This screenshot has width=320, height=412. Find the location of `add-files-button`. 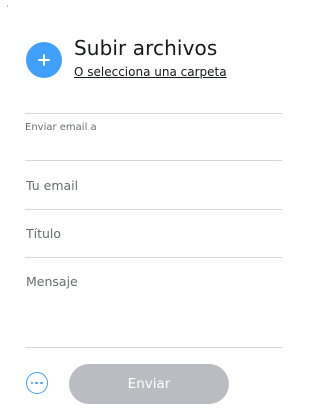

add-files-button is located at coordinates (44, 60).